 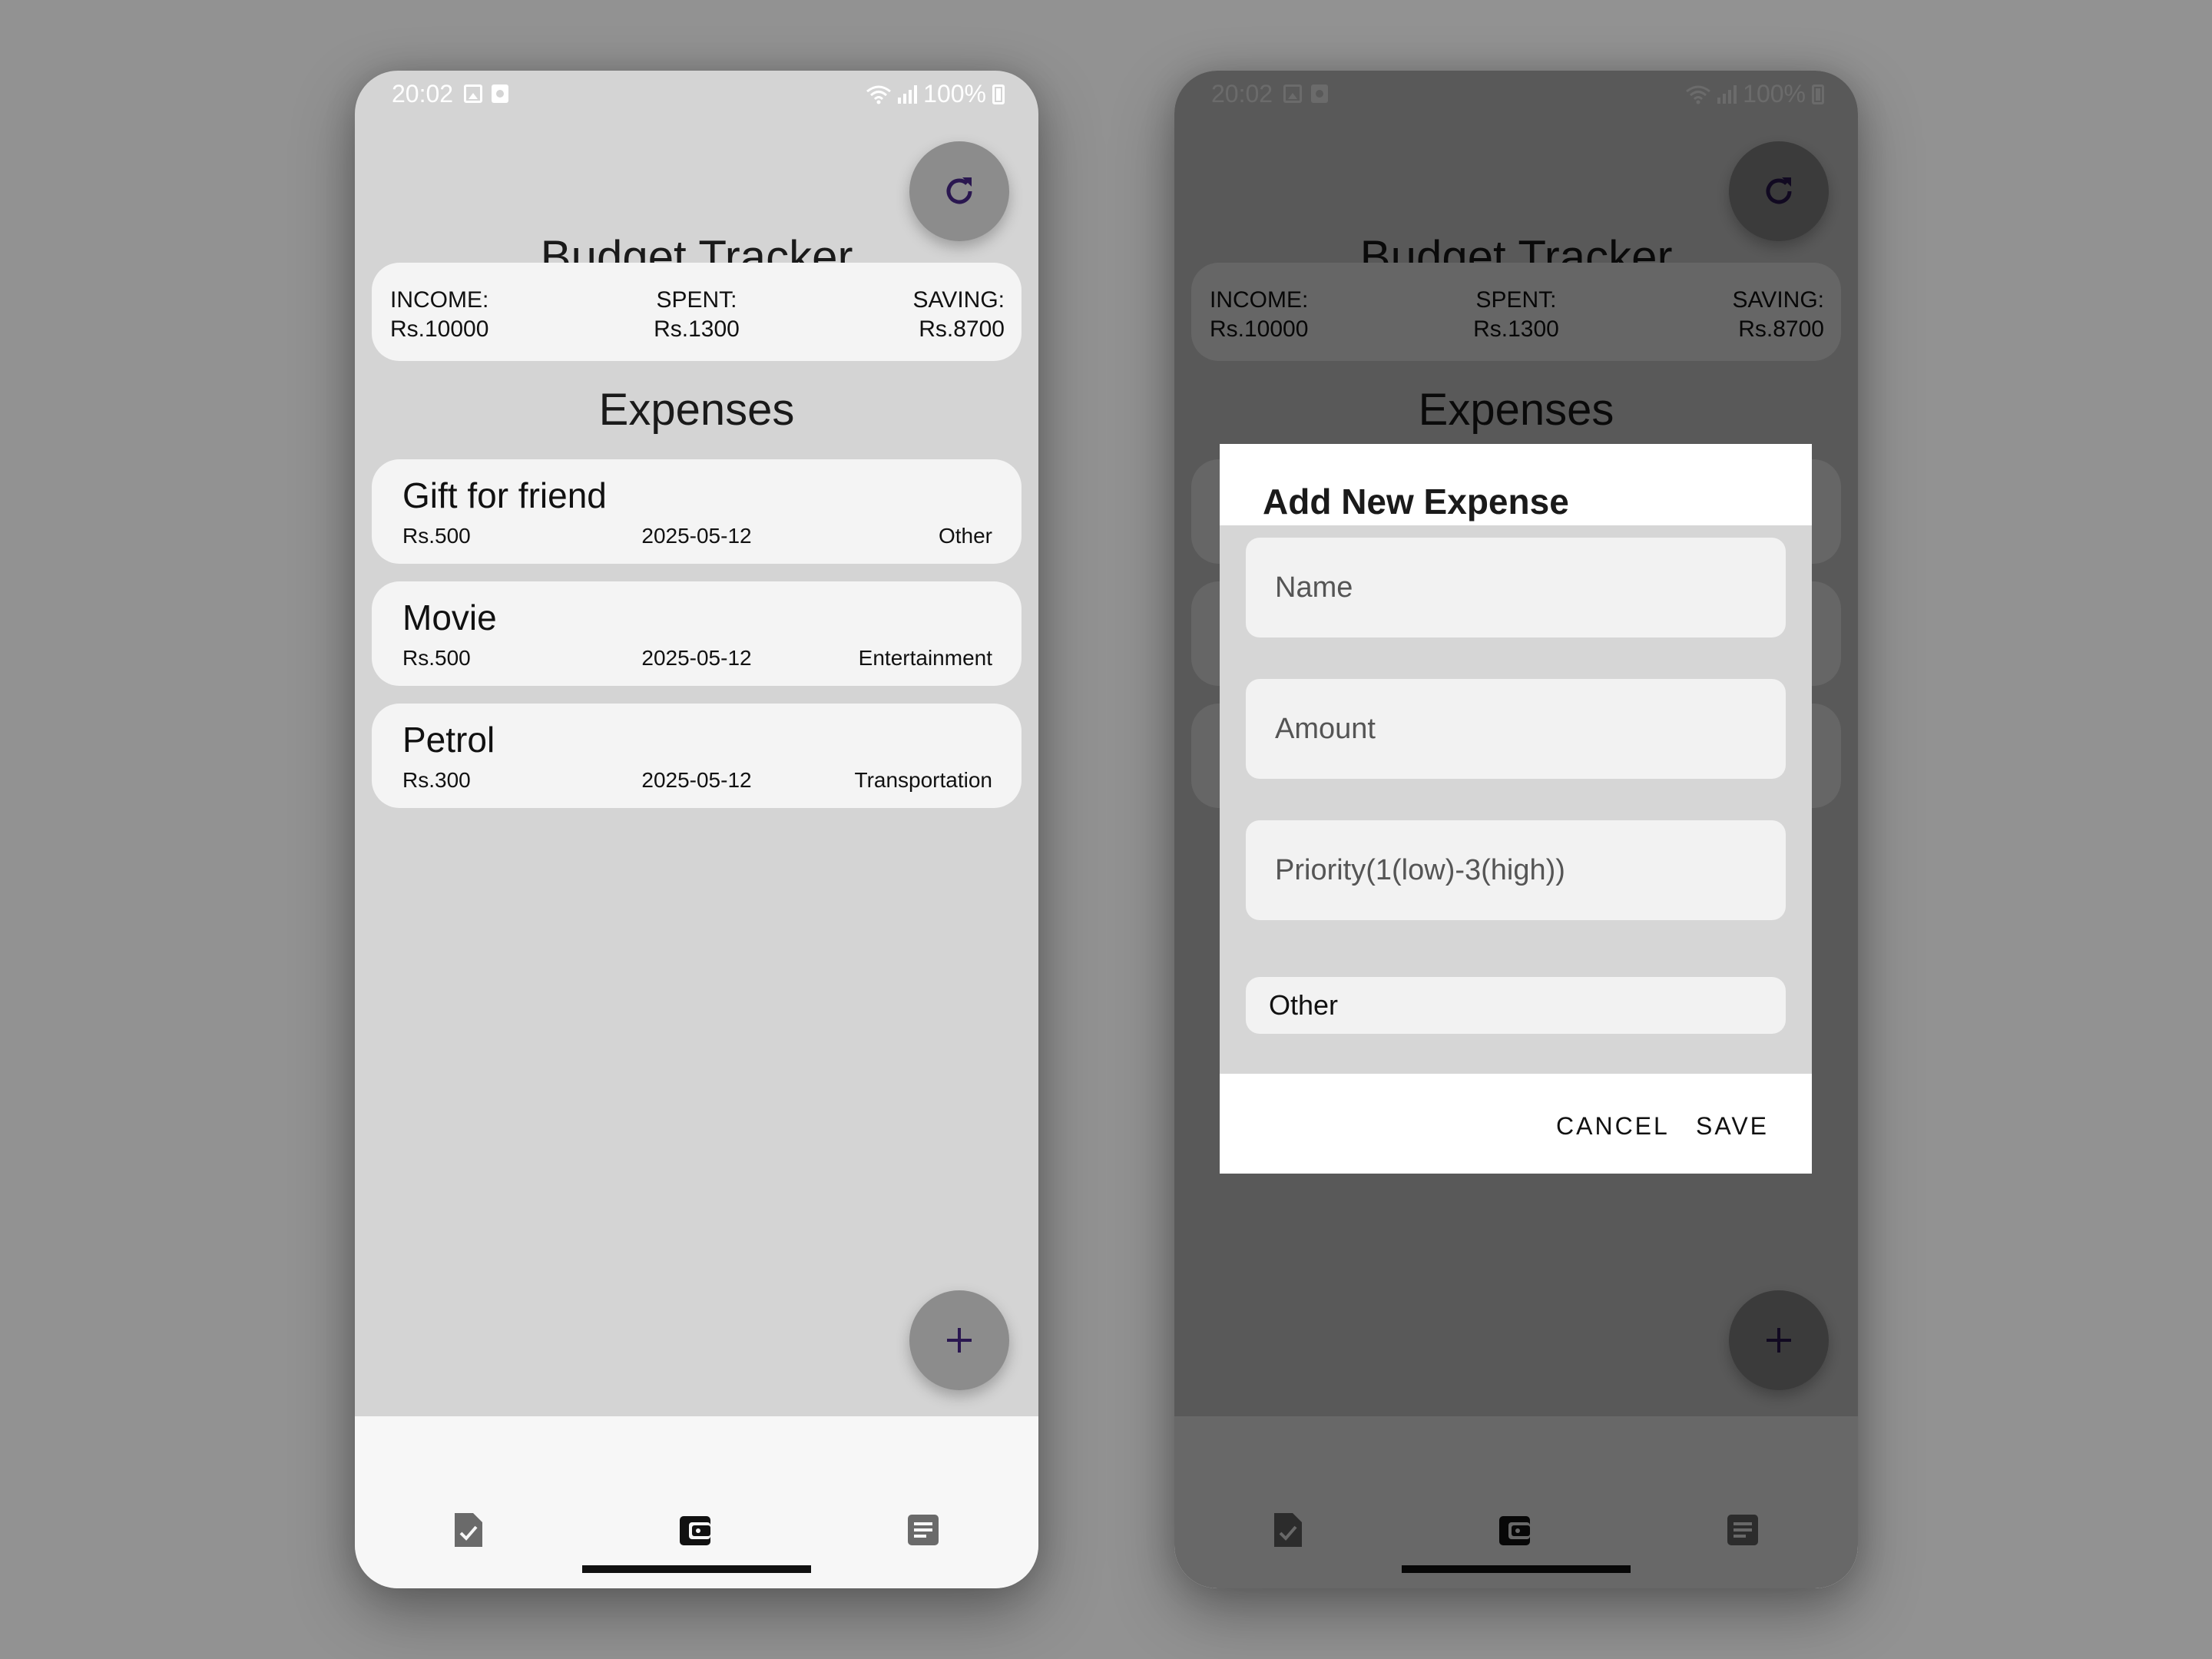 I want to click on saving-label: SAVING:, so click(x=959, y=300).